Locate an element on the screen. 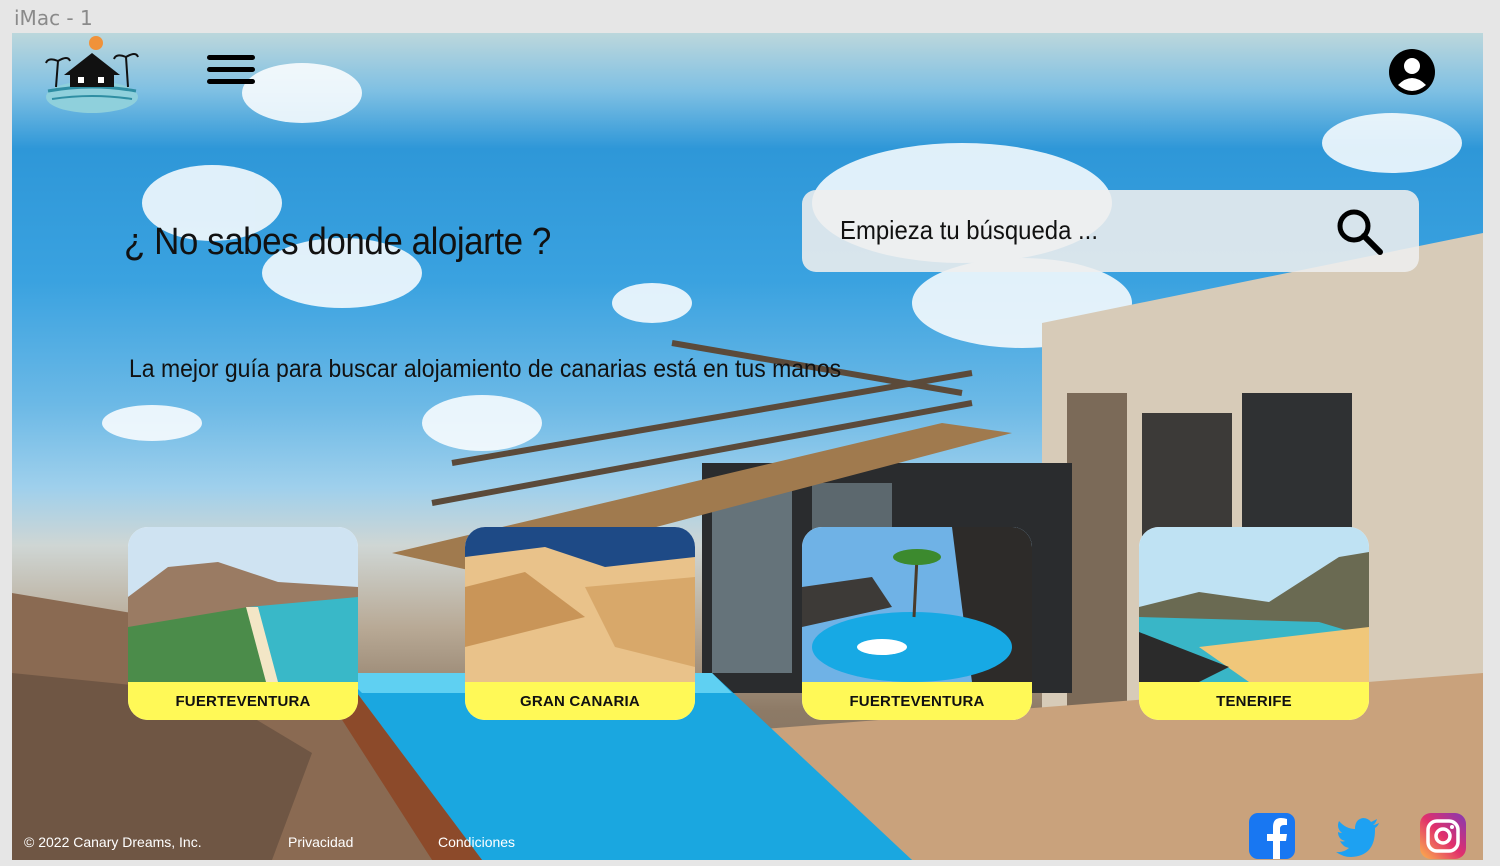  conditions-link: Condiciones is located at coordinates (476, 842).